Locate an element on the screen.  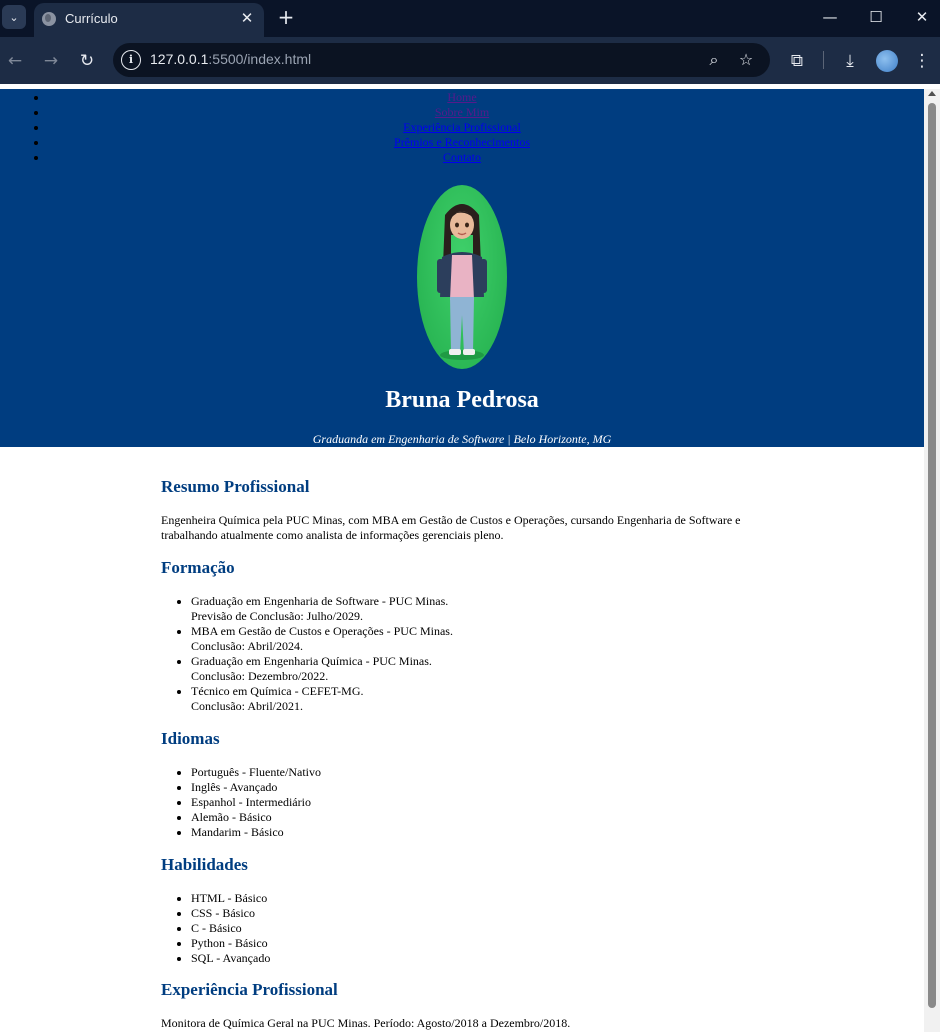
nav-link-experiencia: Experiência Profissional is located at coordinates (462, 127).